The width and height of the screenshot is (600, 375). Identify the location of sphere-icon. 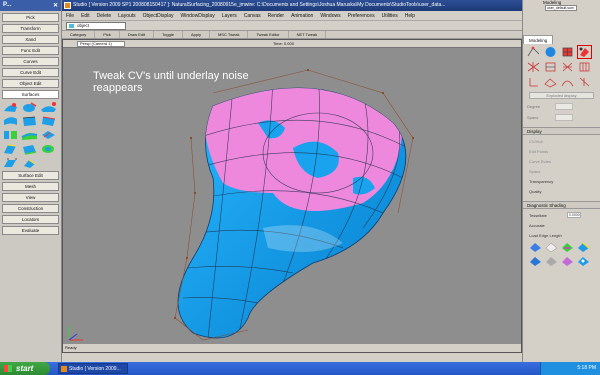
(550, 52).